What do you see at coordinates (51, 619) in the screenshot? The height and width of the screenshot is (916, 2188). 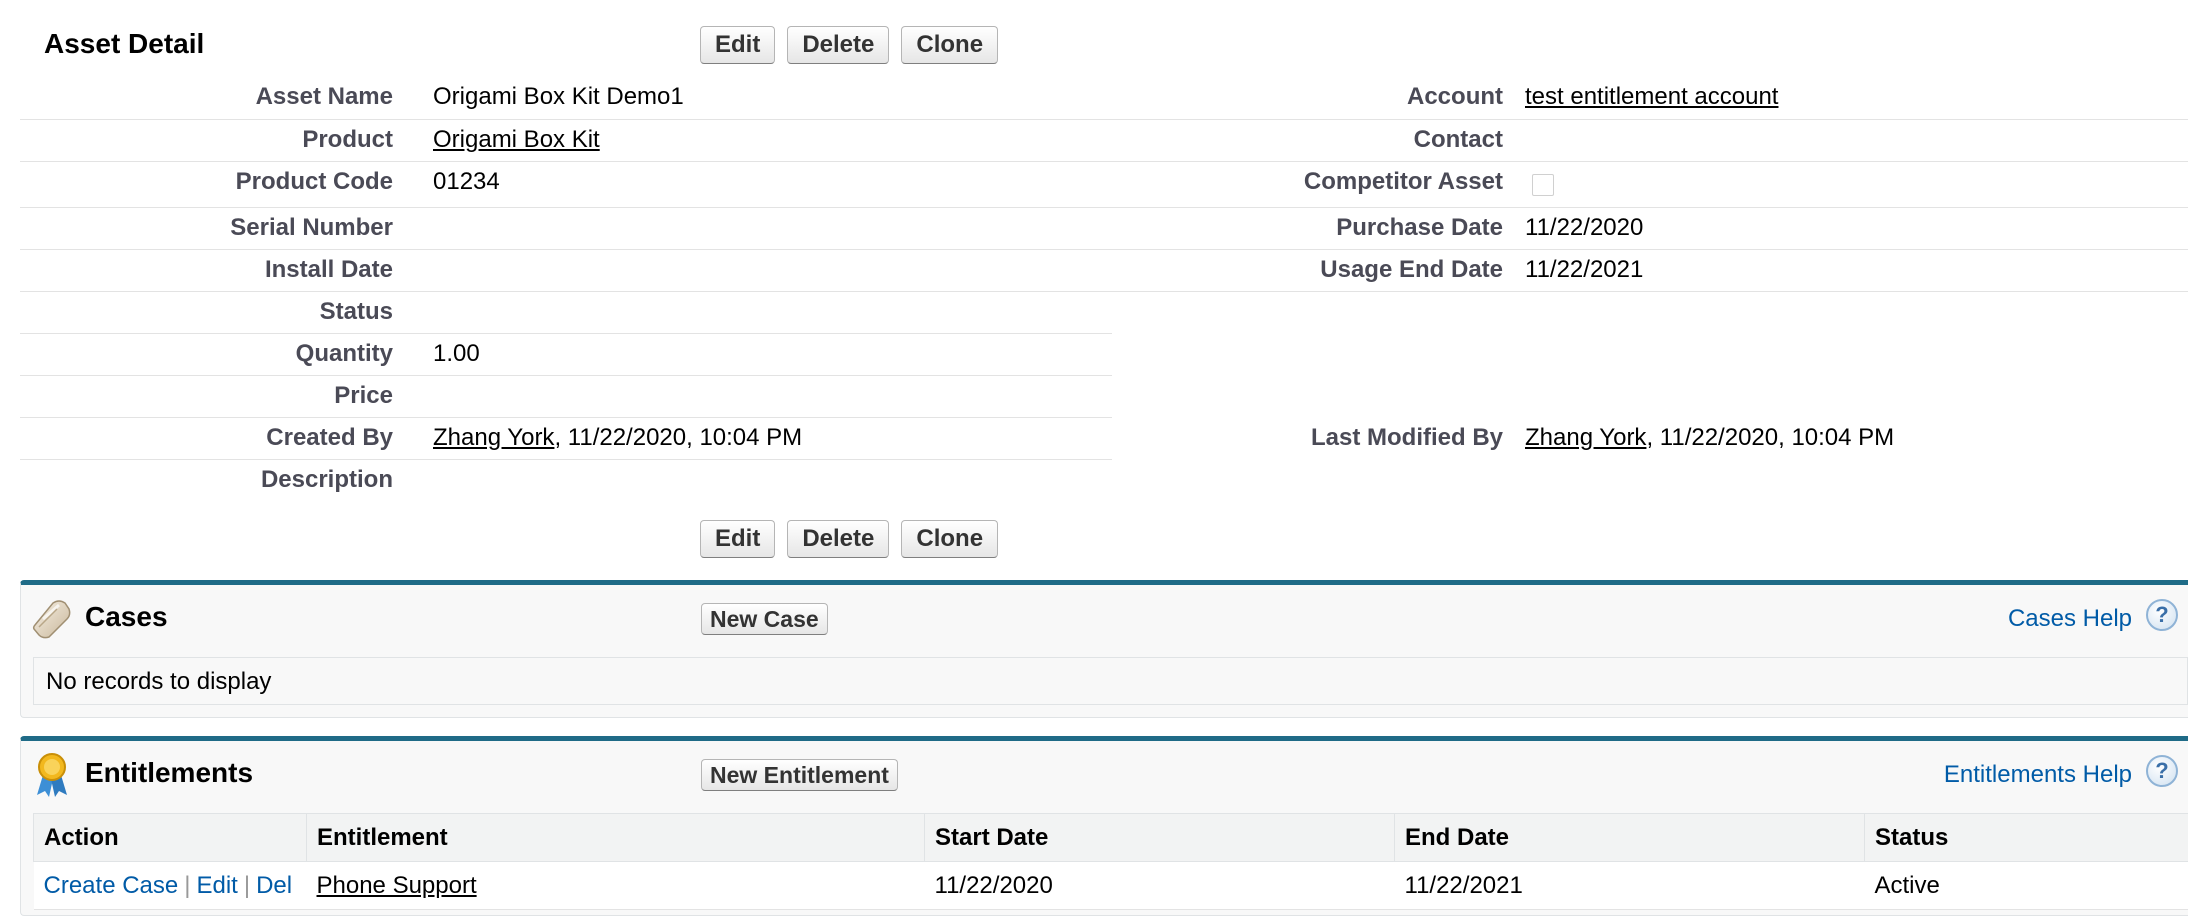 I see `cases-icon` at bounding box center [51, 619].